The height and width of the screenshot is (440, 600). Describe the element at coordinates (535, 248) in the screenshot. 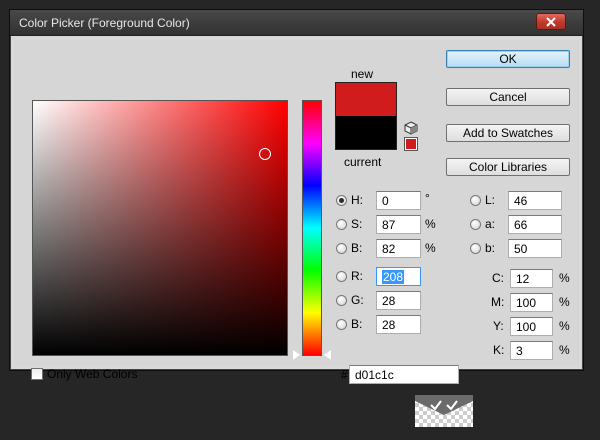

I see `b-channel-input: 50` at that location.